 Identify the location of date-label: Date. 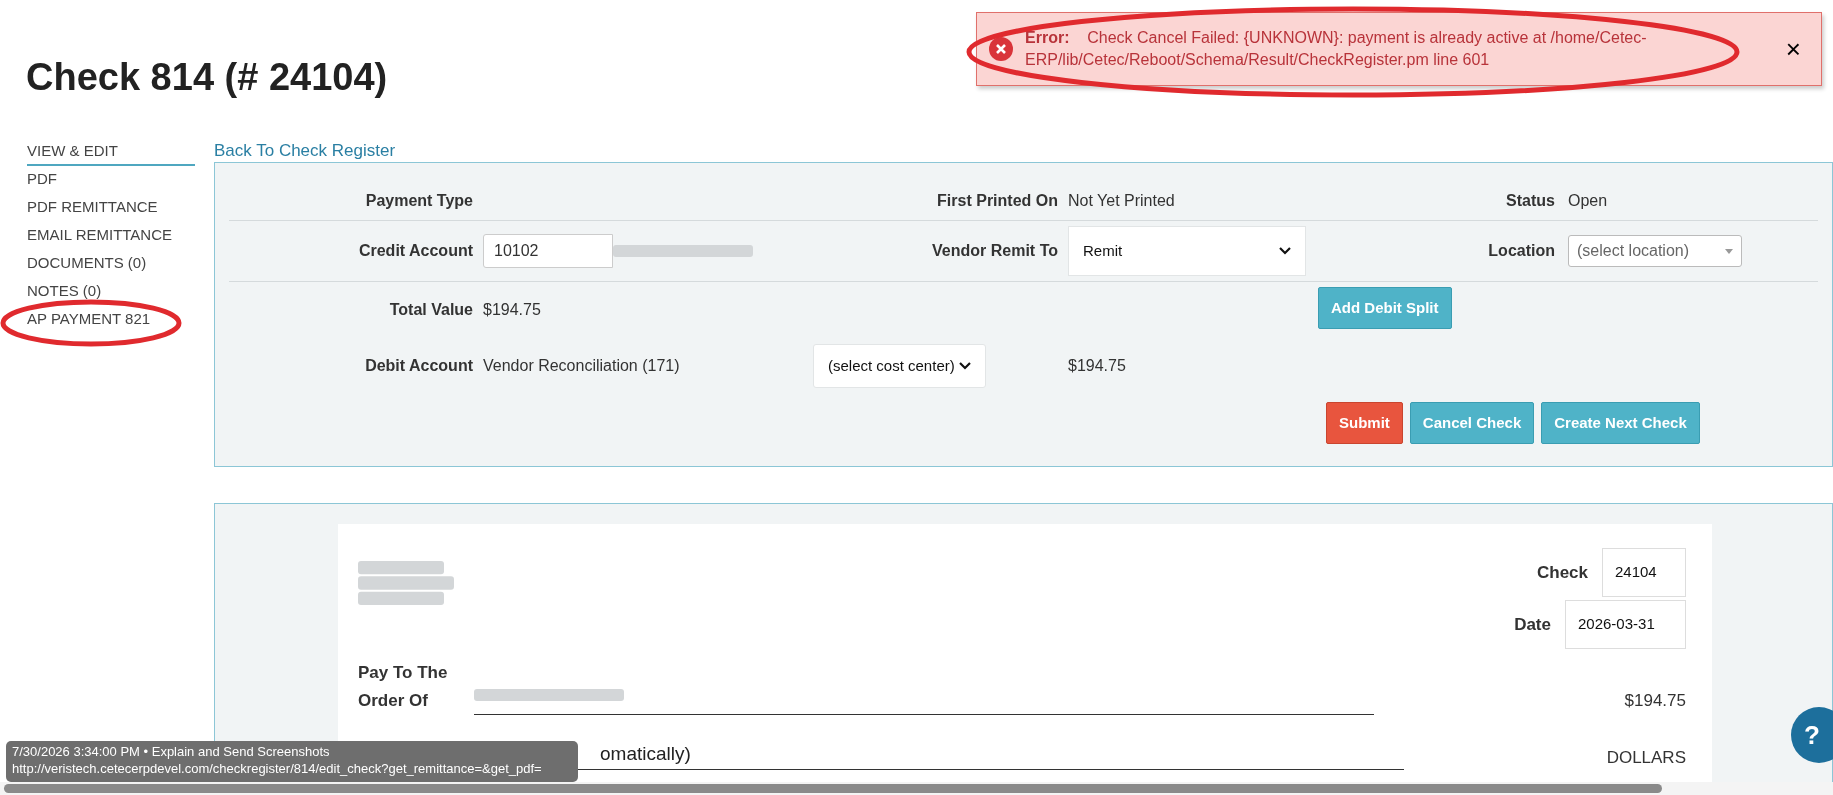
(1532, 624).